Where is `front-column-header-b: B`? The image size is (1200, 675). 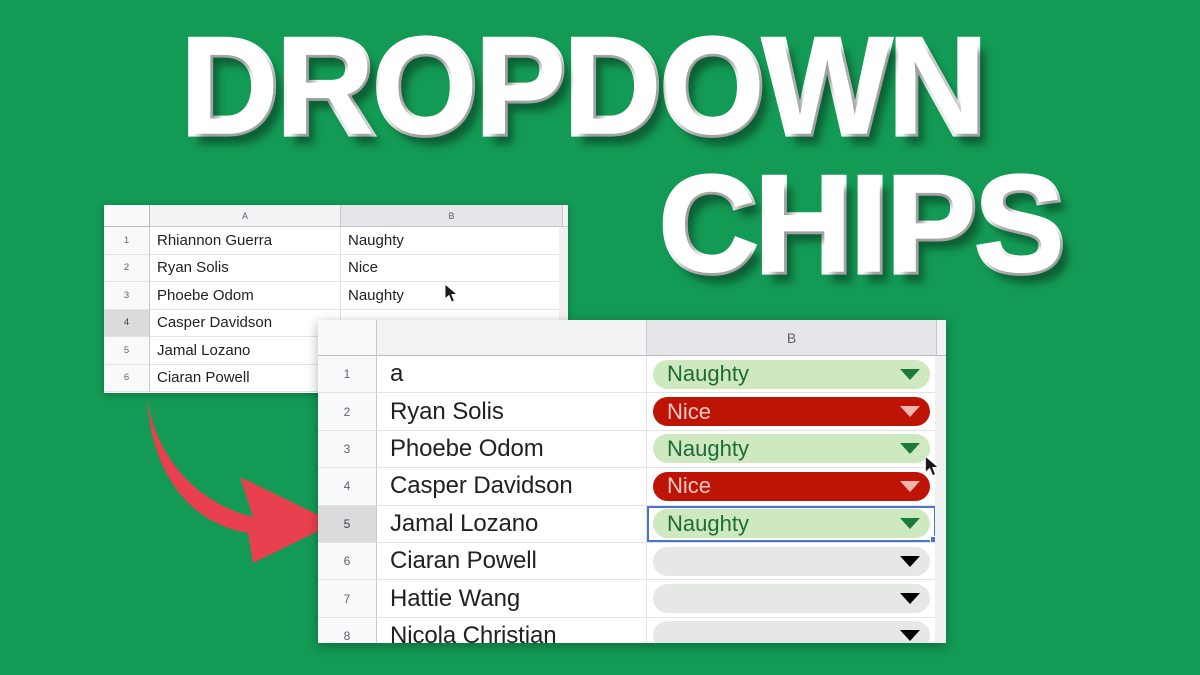
front-column-header-b: B is located at coordinates (792, 338).